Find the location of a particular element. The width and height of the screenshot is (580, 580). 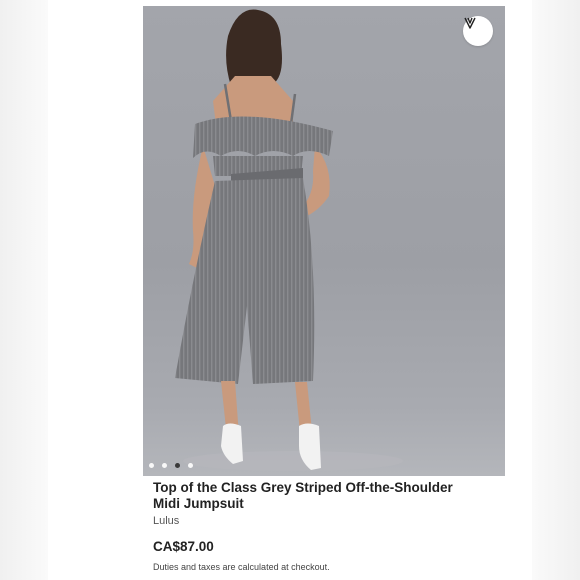

v-logo-icon is located at coordinates (470, 23).